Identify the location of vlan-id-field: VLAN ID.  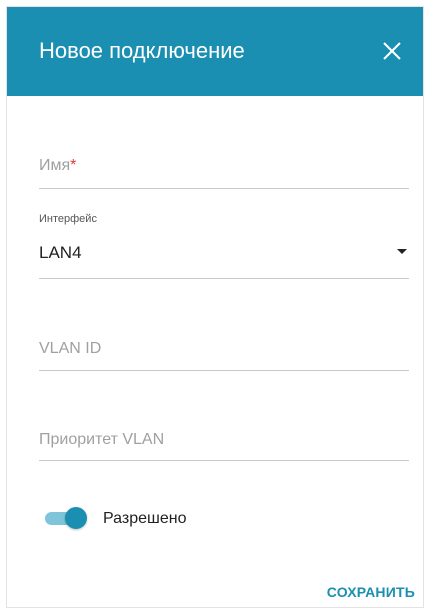
(224, 352).